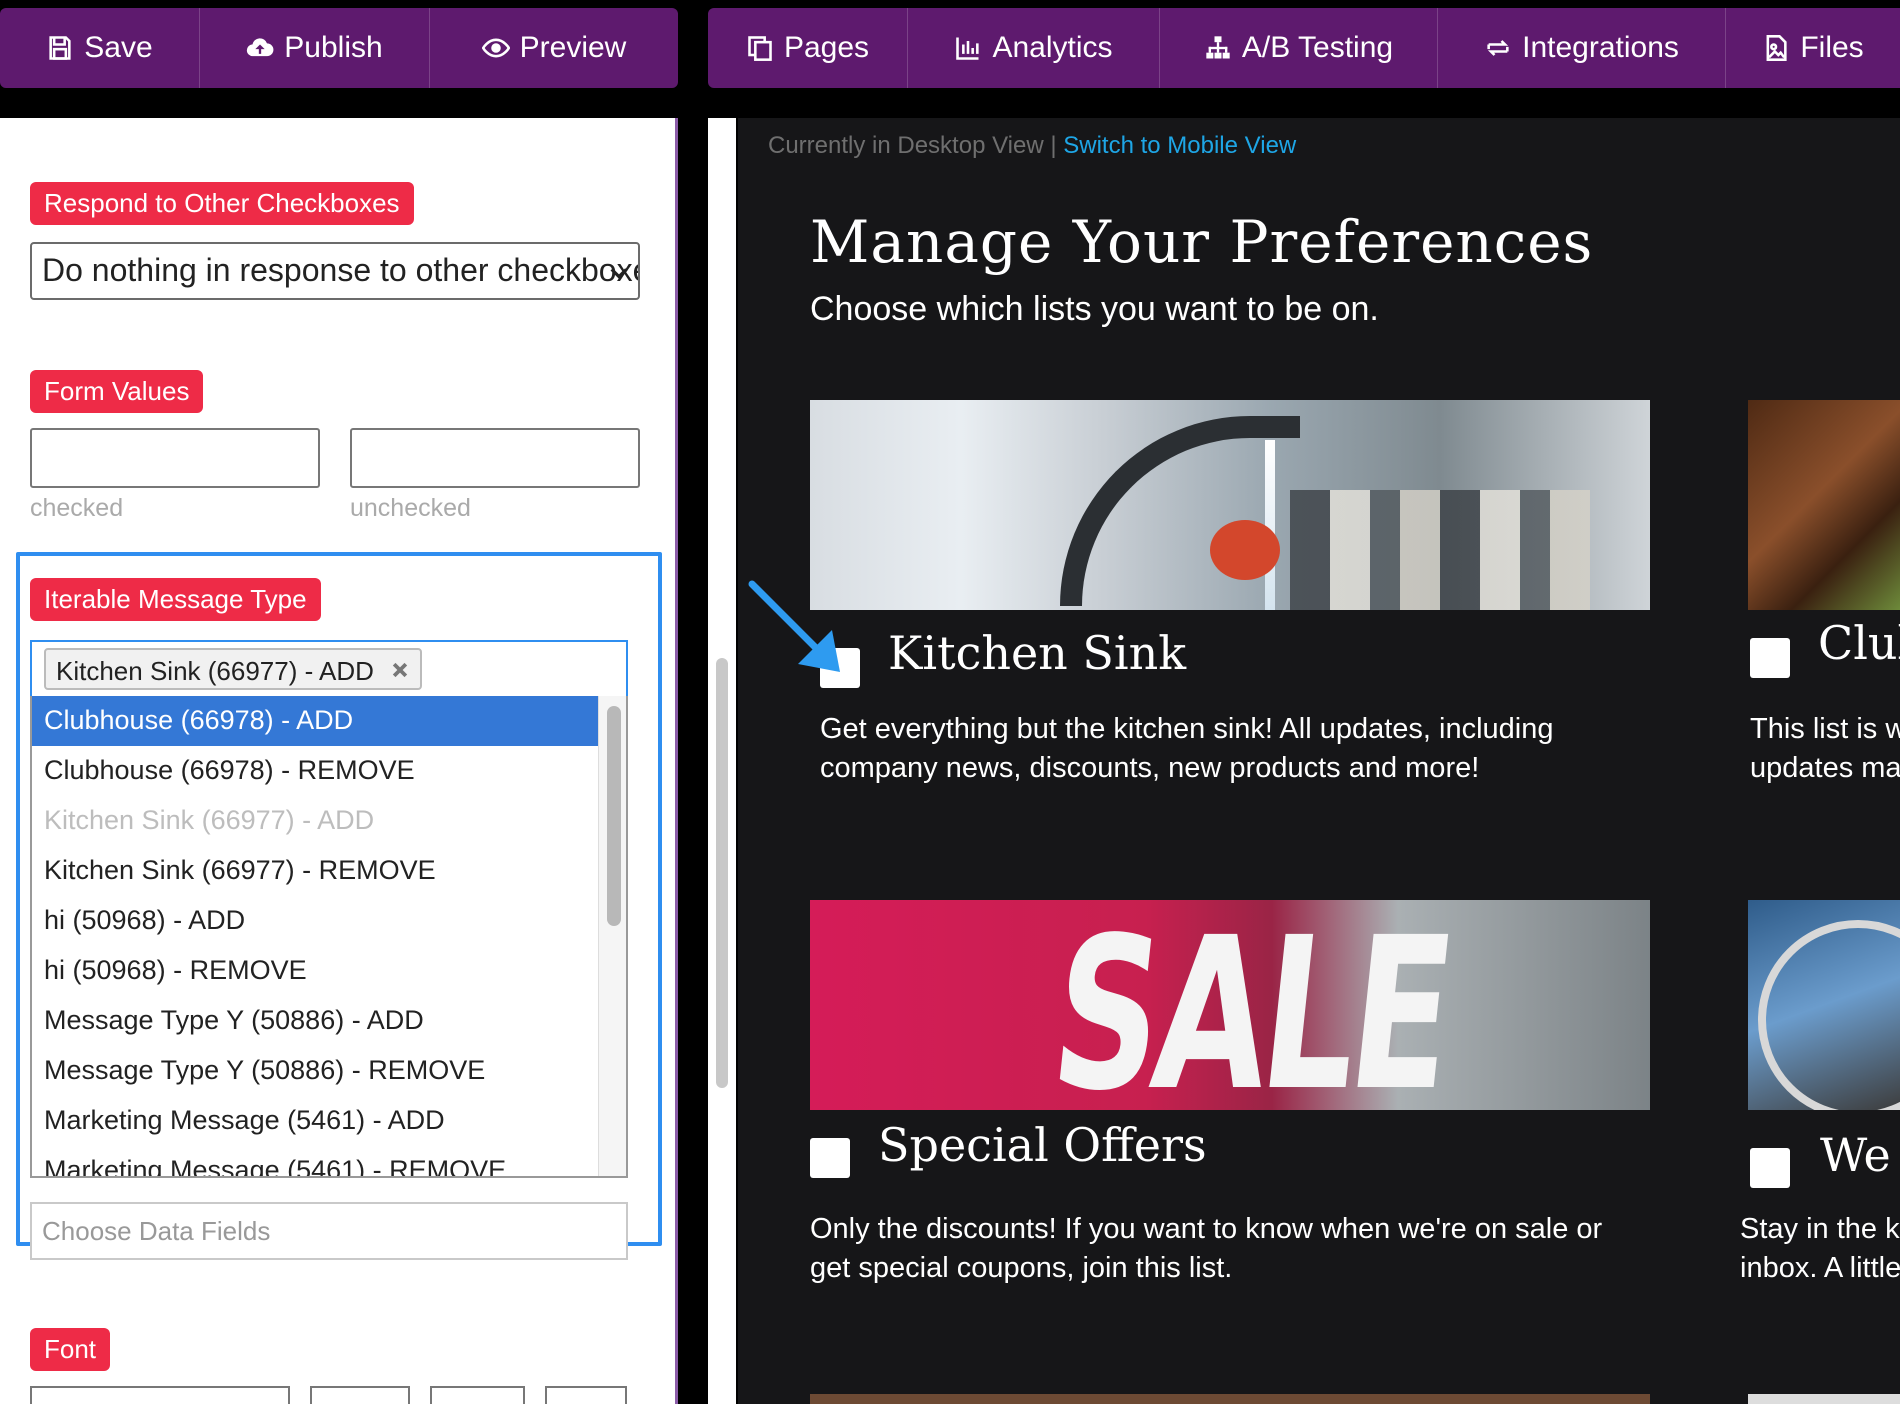  What do you see at coordinates (1245, 550) in the screenshot?
I see `apple-shape` at bounding box center [1245, 550].